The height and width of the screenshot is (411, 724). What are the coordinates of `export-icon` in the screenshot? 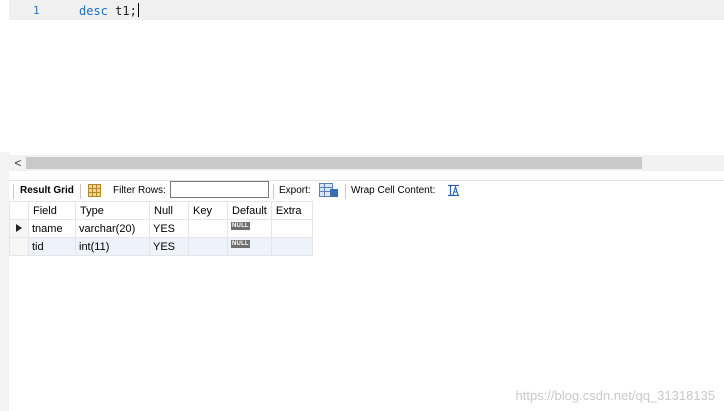 It's located at (329, 190).